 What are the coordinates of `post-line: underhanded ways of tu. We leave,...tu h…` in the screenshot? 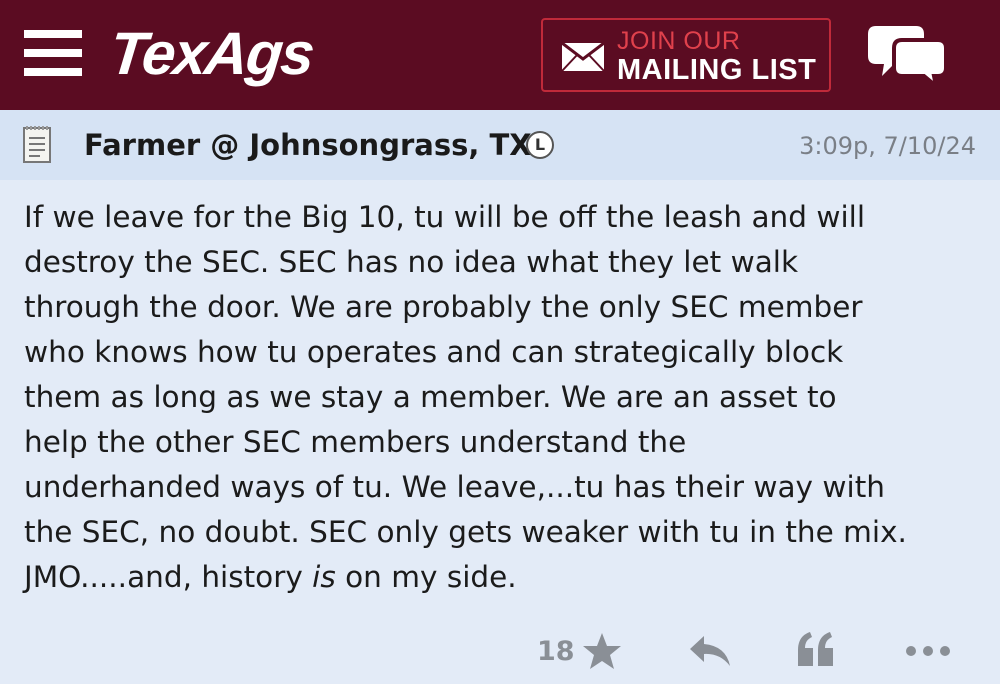 It's located at (454, 487).